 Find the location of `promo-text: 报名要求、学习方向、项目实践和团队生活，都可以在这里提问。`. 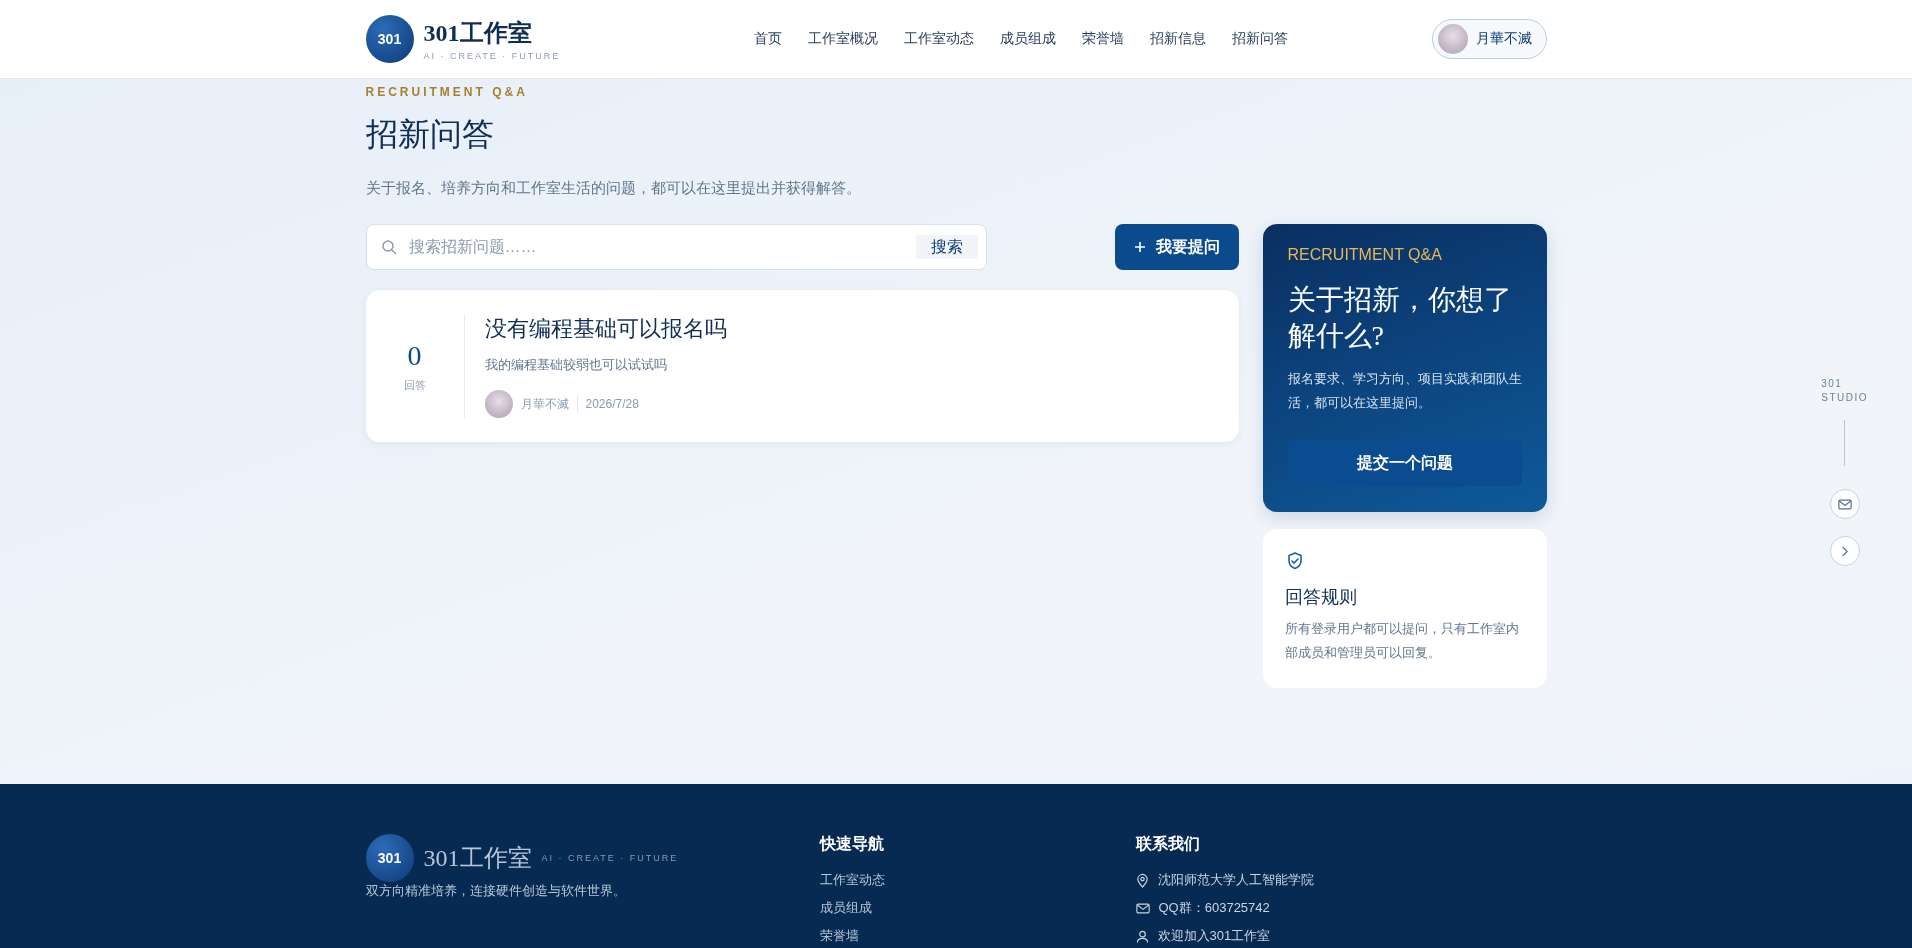

promo-text: 报名要求、学习方向、项目实践和团队生活，都可以在这里提问。 is located at coordinates (1404, 391).